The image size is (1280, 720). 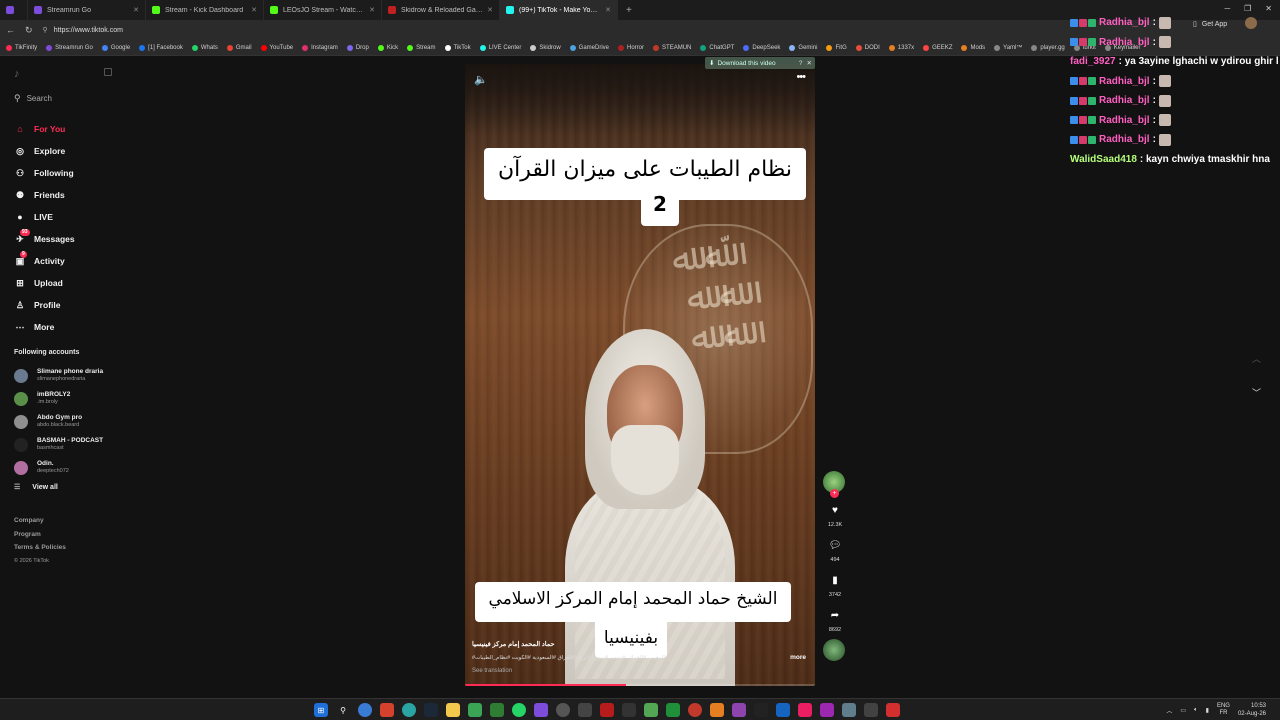 I want to click on browser-tab: Stream - Kick Dashboard ✕, so click(x=205, y=10).